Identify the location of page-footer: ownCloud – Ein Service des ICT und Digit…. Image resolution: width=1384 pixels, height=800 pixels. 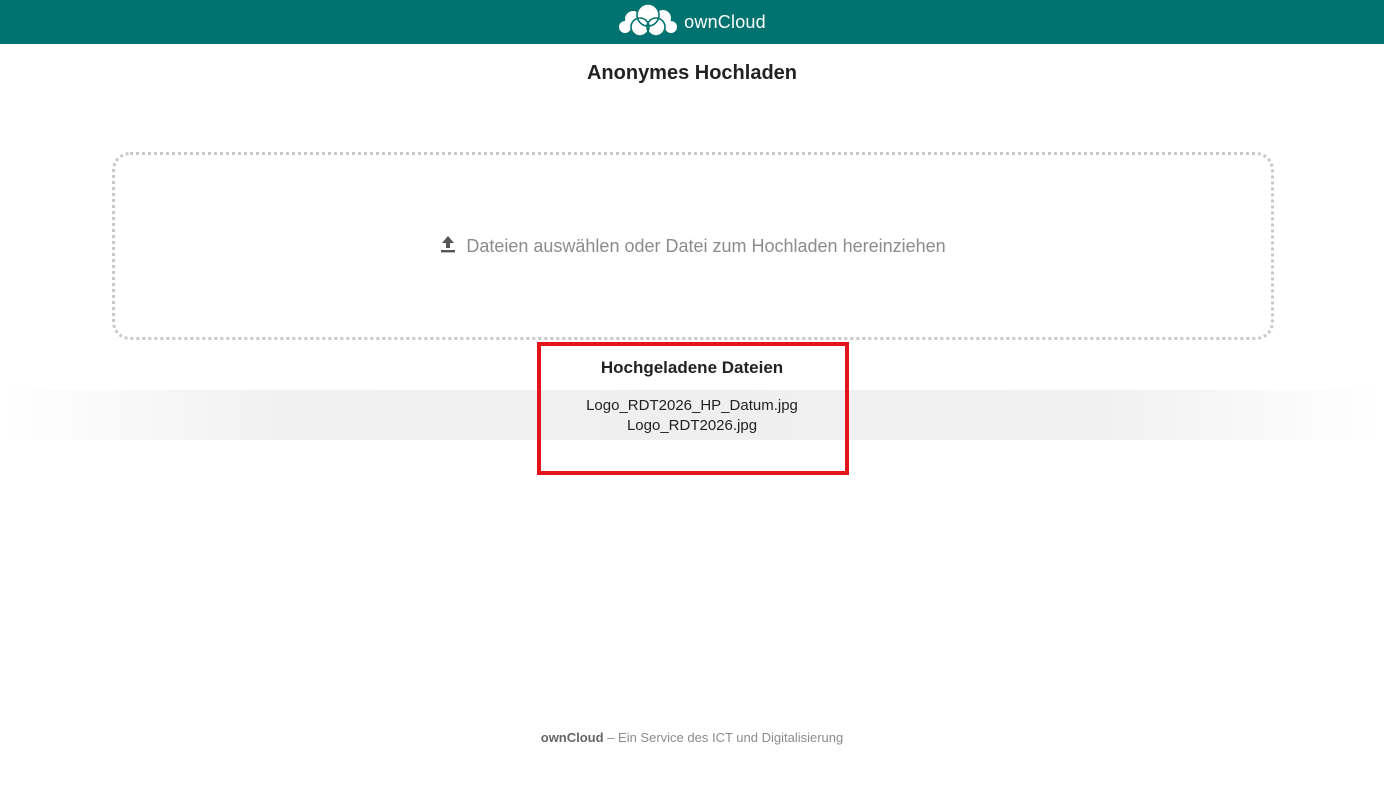
(692, 737).